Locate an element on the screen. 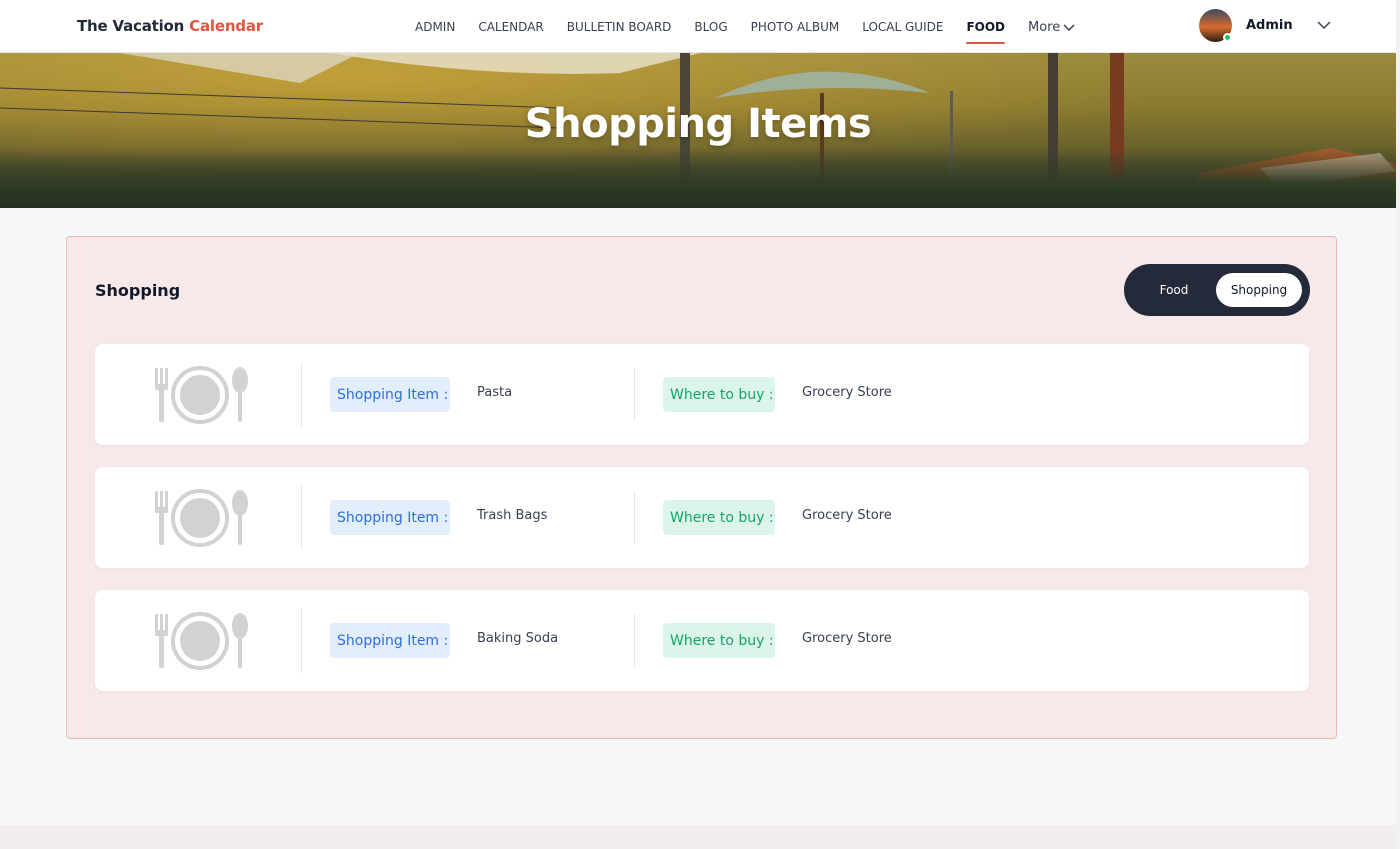  food-shopping-toggle: Food Shopping is located at coordinates (1217, 290).